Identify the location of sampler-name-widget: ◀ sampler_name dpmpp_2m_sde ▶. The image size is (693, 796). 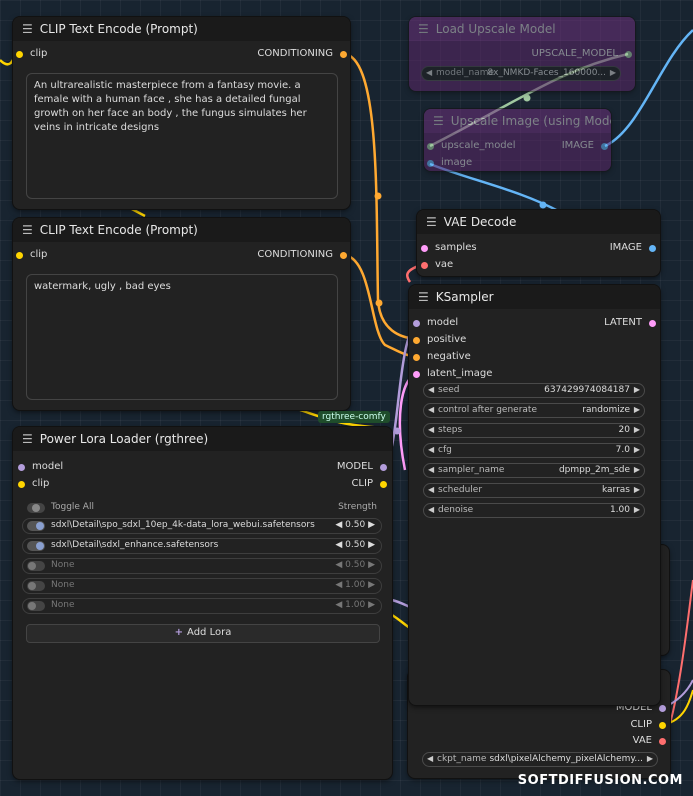
(534, 470).